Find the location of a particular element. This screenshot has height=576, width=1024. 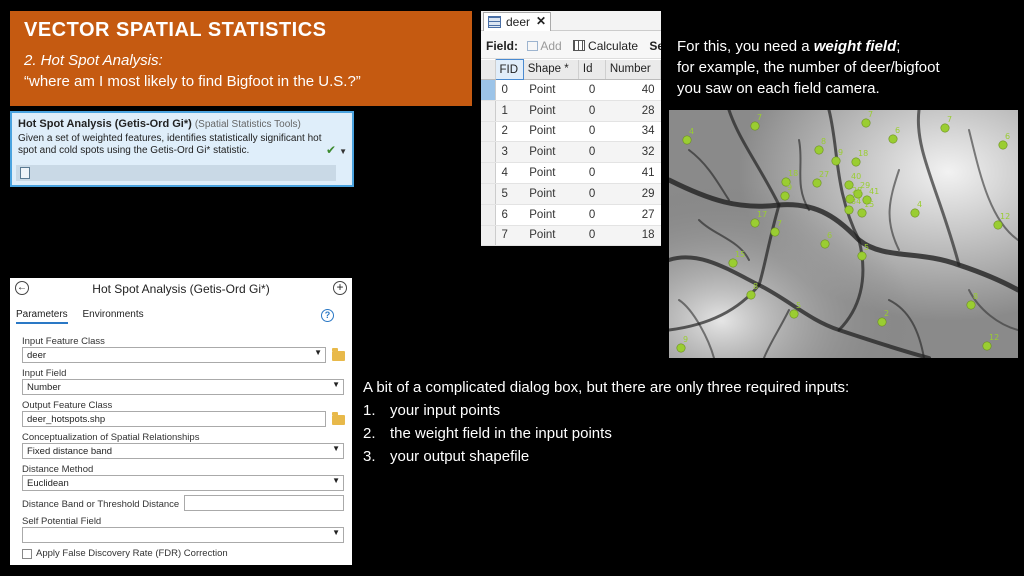

cell-fid: 5 is located at coordinates (509, 194).